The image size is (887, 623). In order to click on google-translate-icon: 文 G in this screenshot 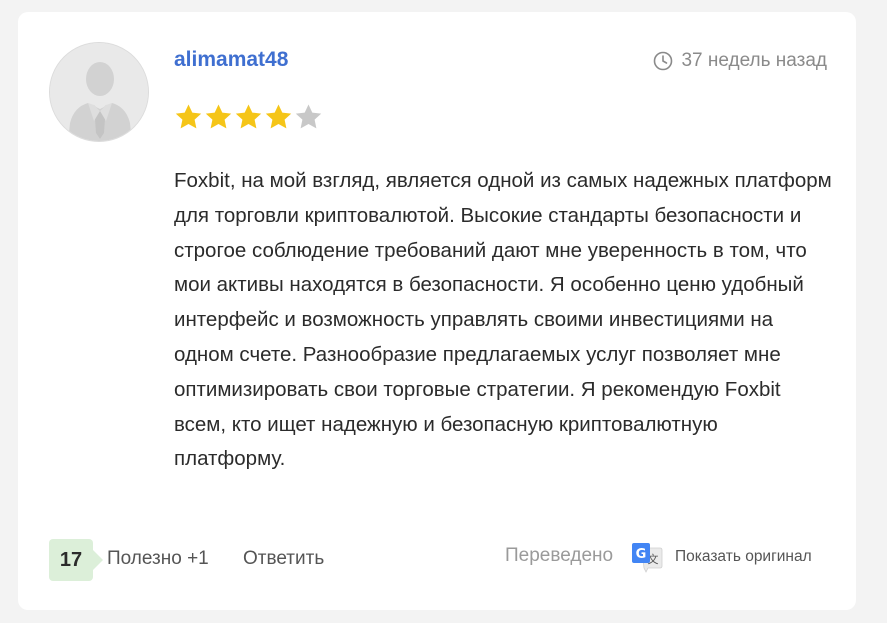, I will do `click(647, 557)`.